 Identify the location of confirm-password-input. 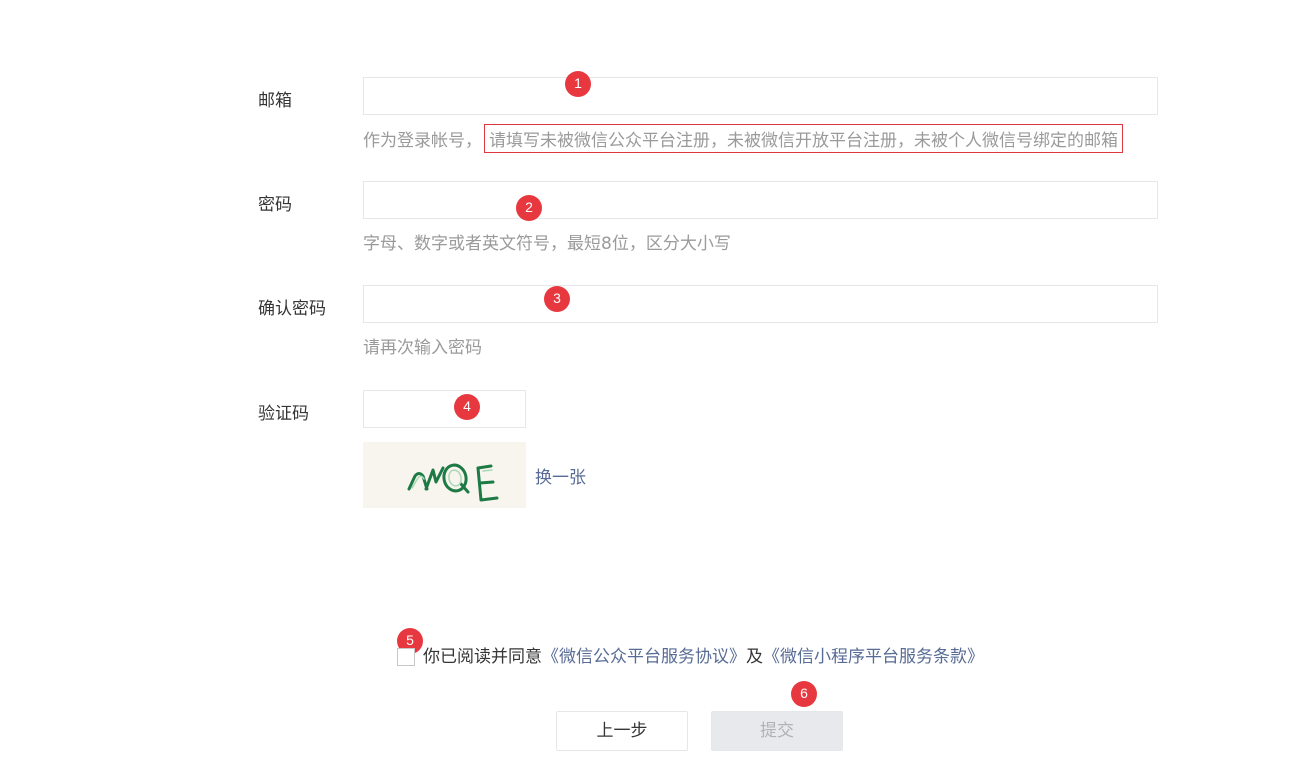
(760, 304).